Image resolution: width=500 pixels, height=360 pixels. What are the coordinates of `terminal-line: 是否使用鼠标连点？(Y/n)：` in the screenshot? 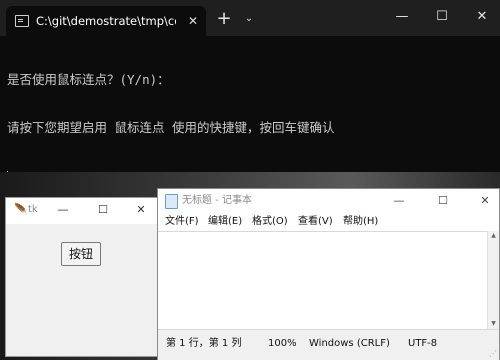 It's located at (88, 79).